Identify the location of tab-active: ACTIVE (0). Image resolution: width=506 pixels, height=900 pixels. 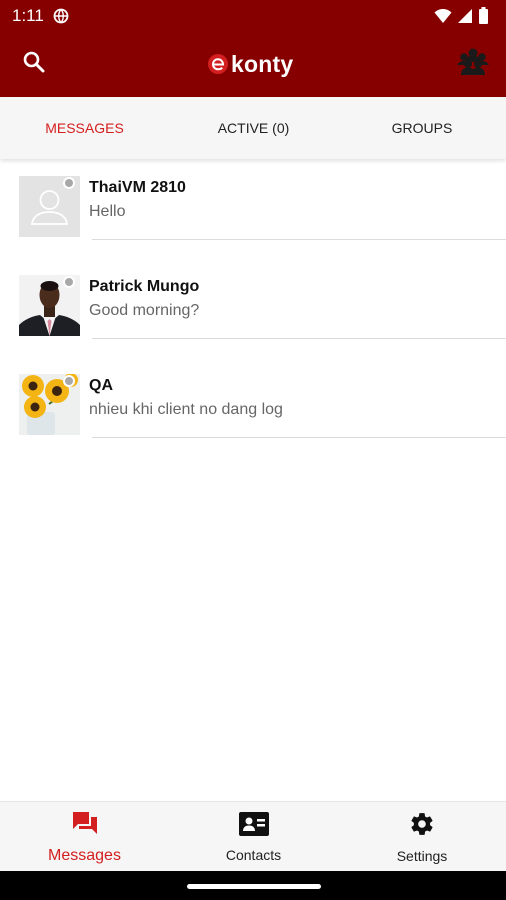
(253, 128).